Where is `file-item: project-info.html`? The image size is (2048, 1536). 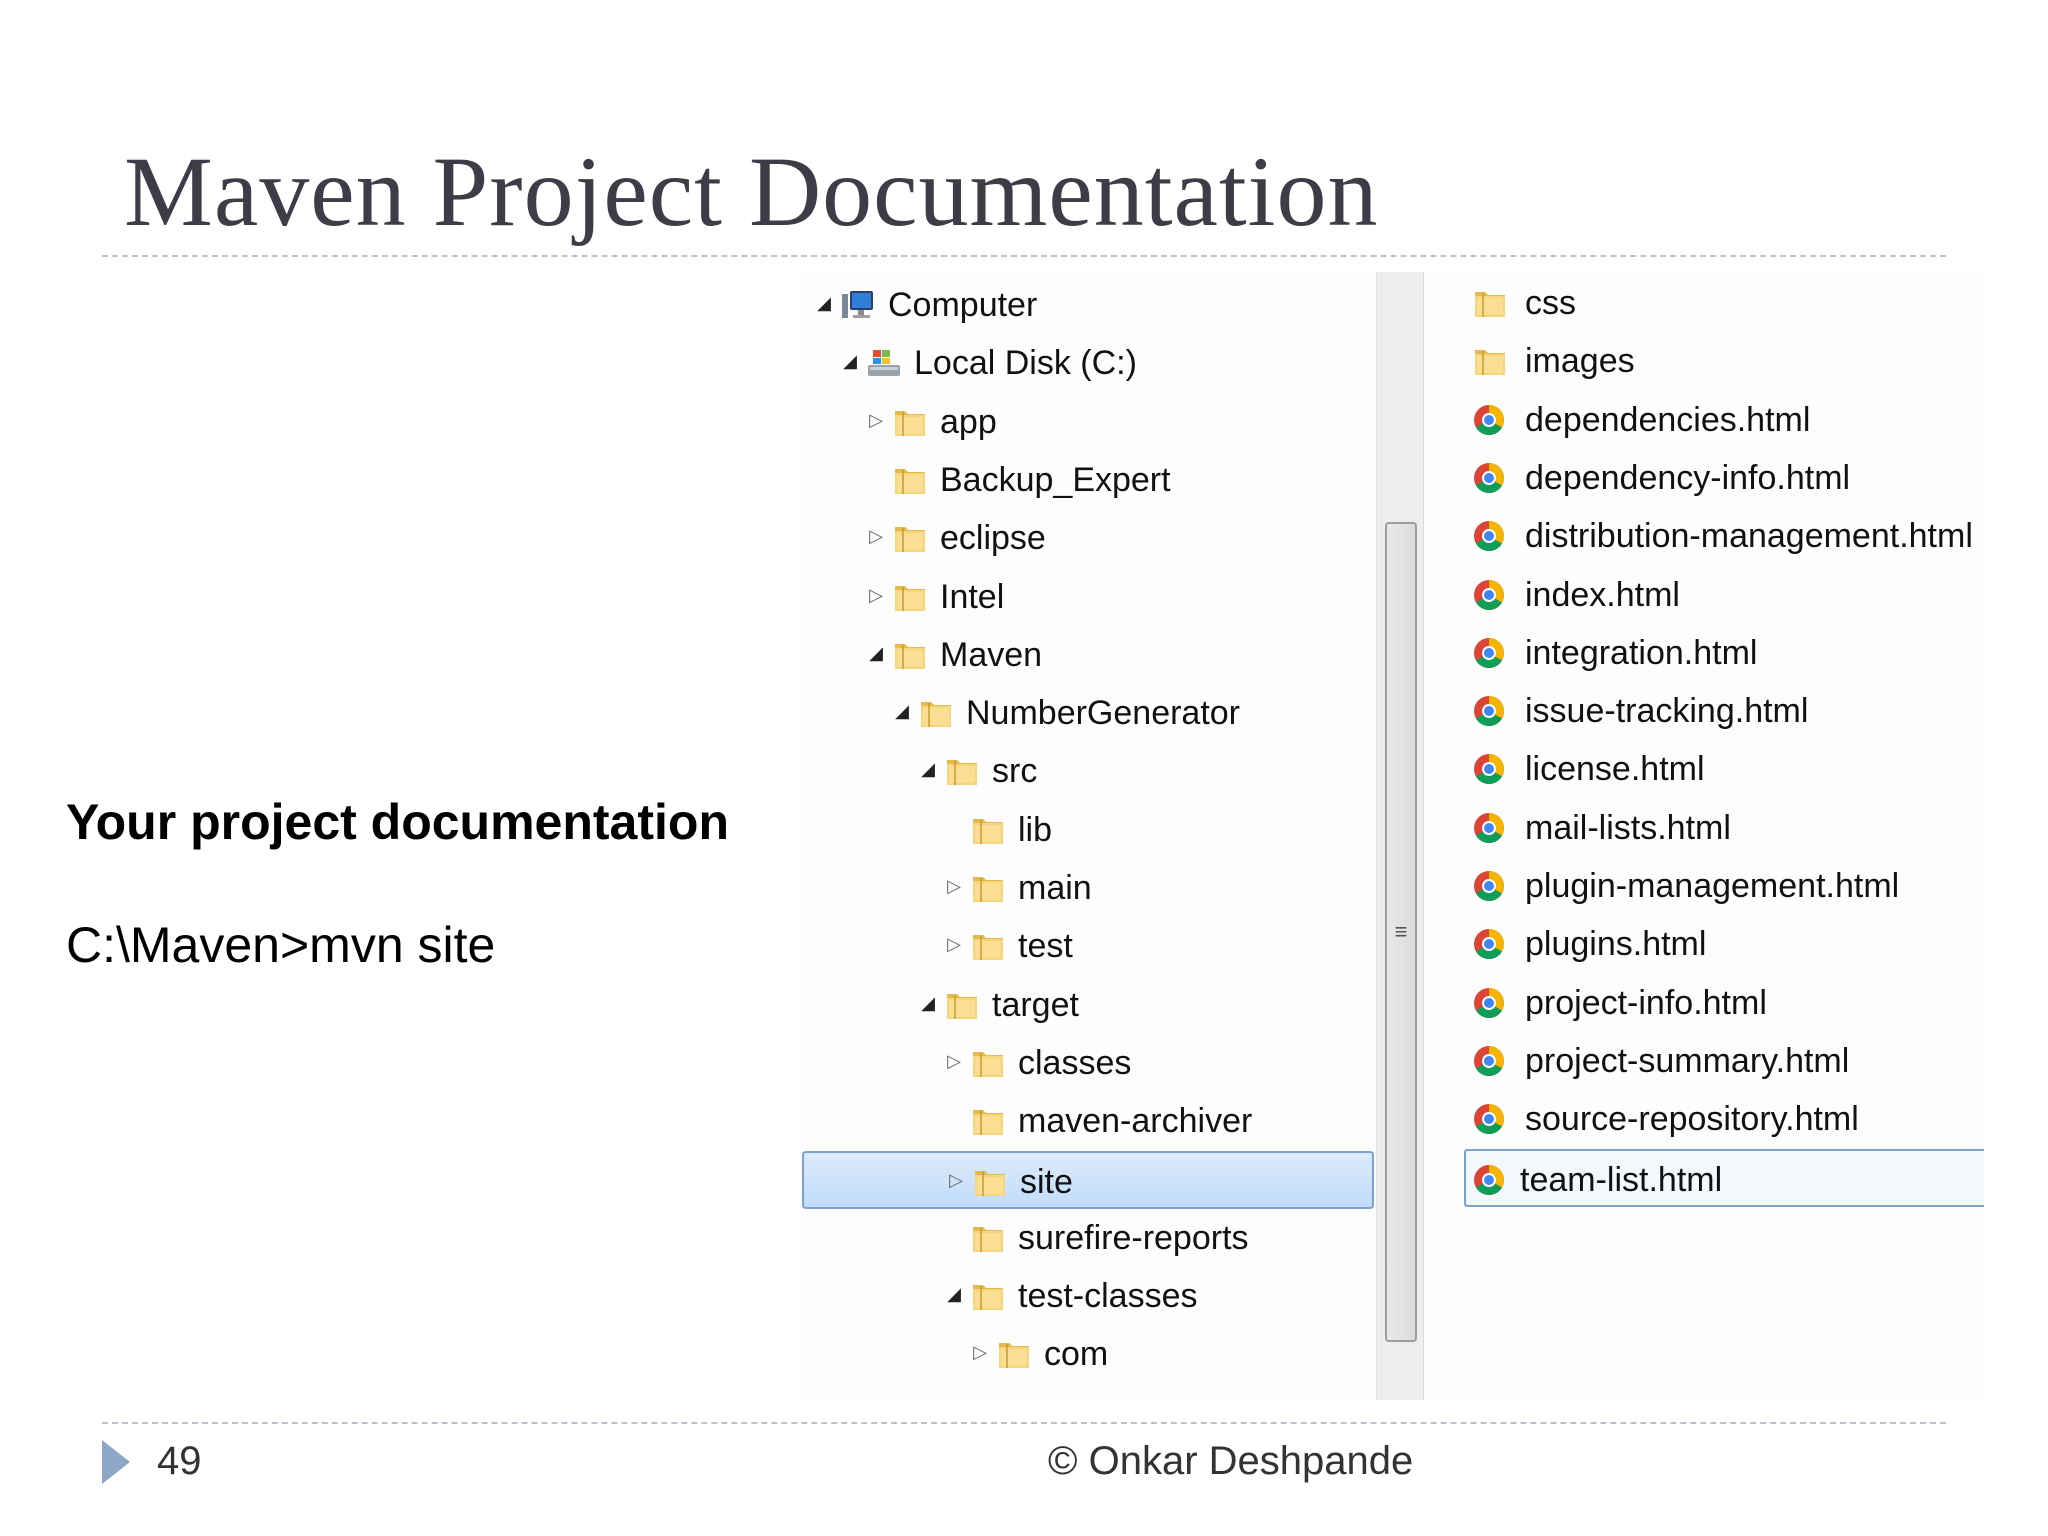
file-item: project-info.html is located at coordinates (1712, 1003).